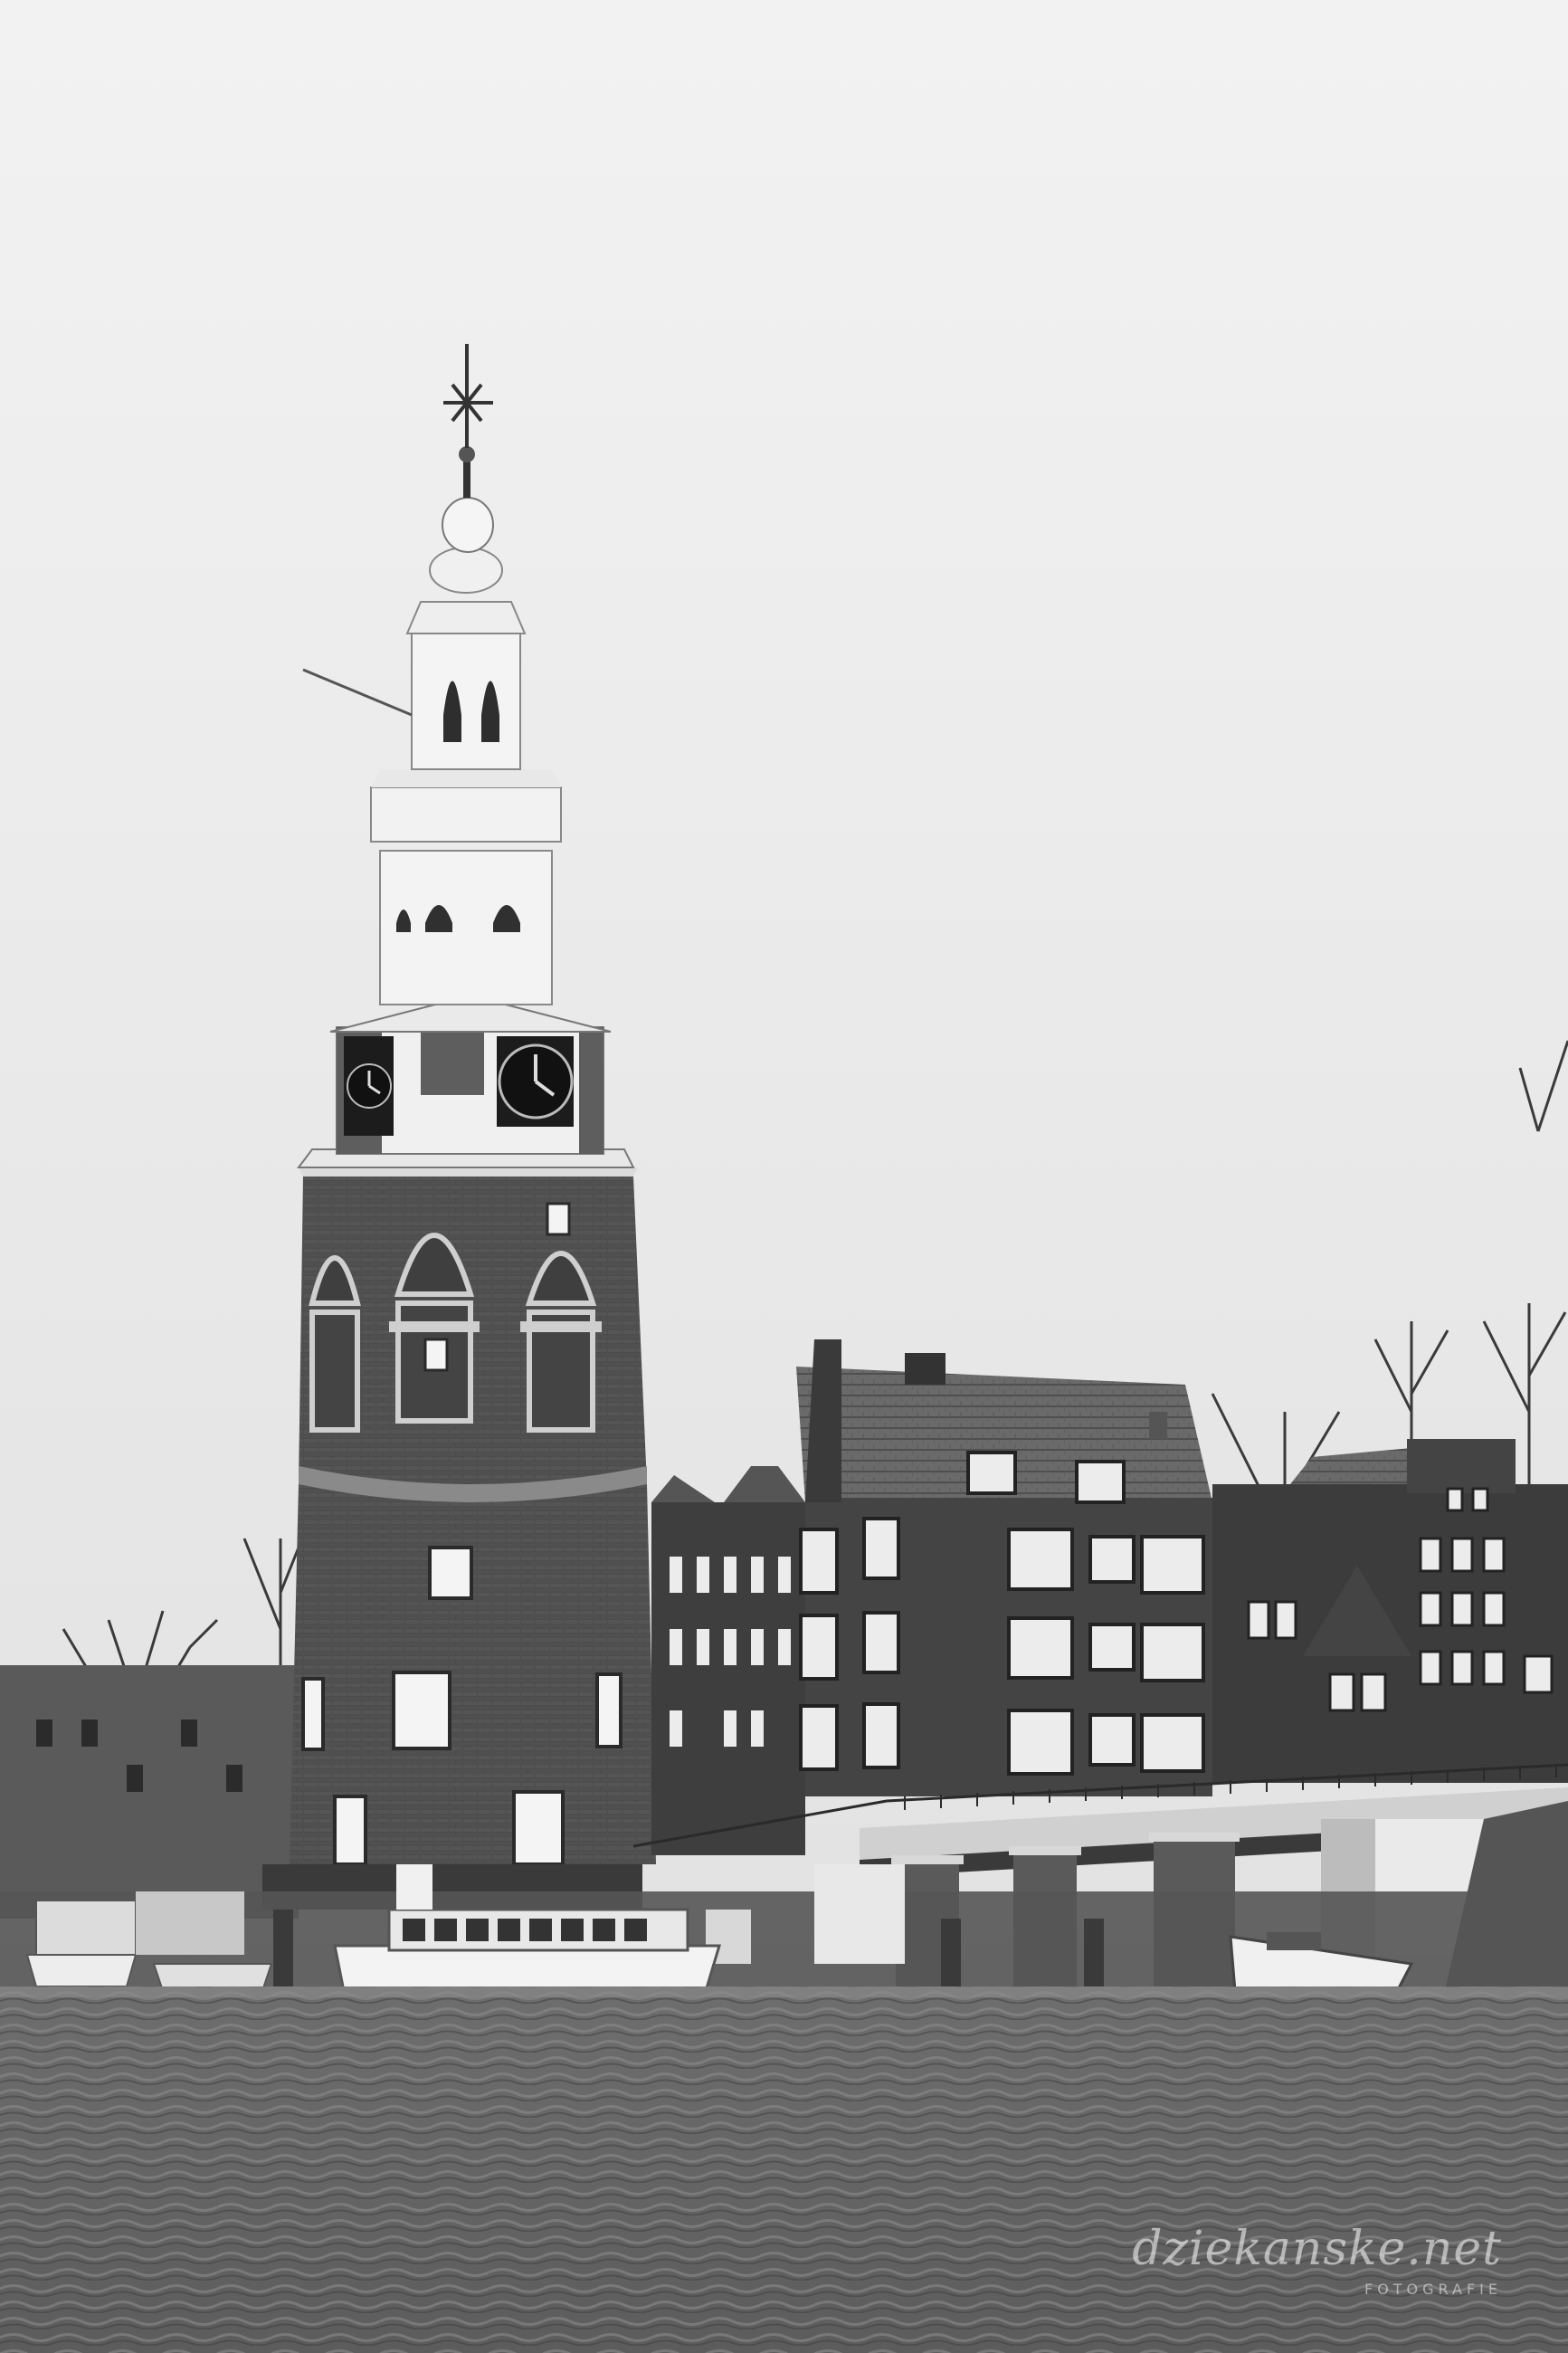 The image size is (1568, 2353). What do you see at coordinates (1390, 1611) in the screenshot?
I see `canal-houses-right` at bounding box center [1390, 1611].